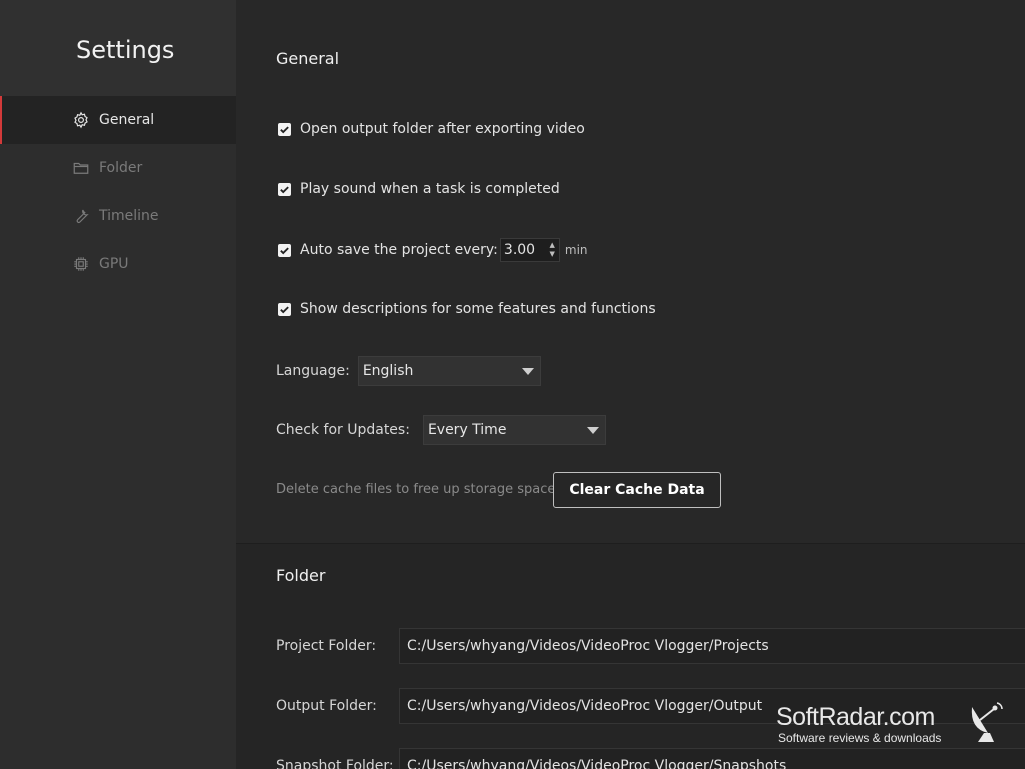 The height and width of the screenshot is (769, 1025). I want to click on project-folder-label: Project Folder:, so click(326, 646).